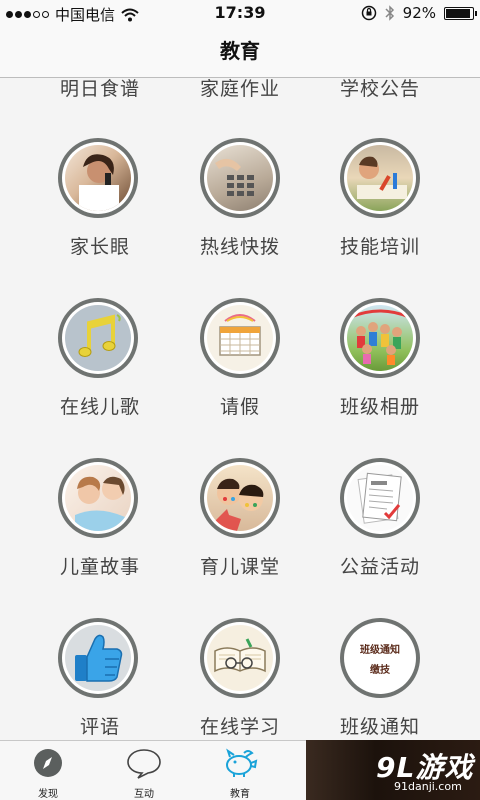 This screenshot has height=800, width=480. I want to click on grid-item-label: 公益活动, so click(380, 565).